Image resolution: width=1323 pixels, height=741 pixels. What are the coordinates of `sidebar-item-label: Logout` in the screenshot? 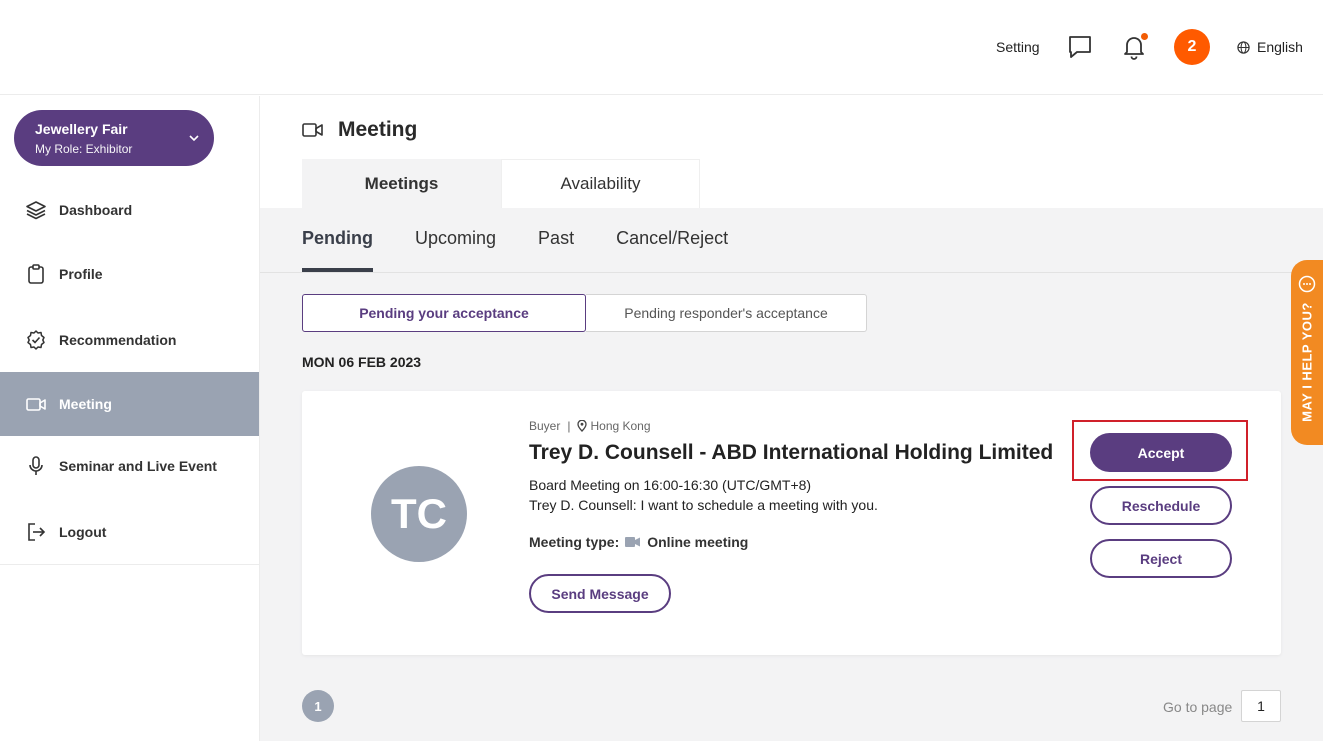 It's located at (83, 532).